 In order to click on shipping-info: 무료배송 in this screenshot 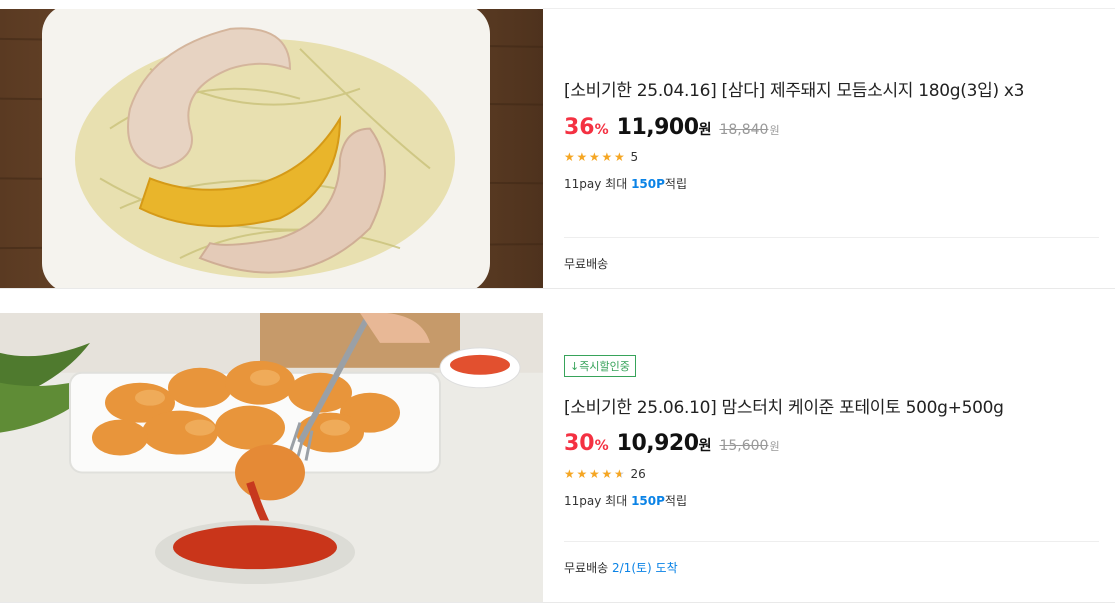, I will do `click(586, 263)`.